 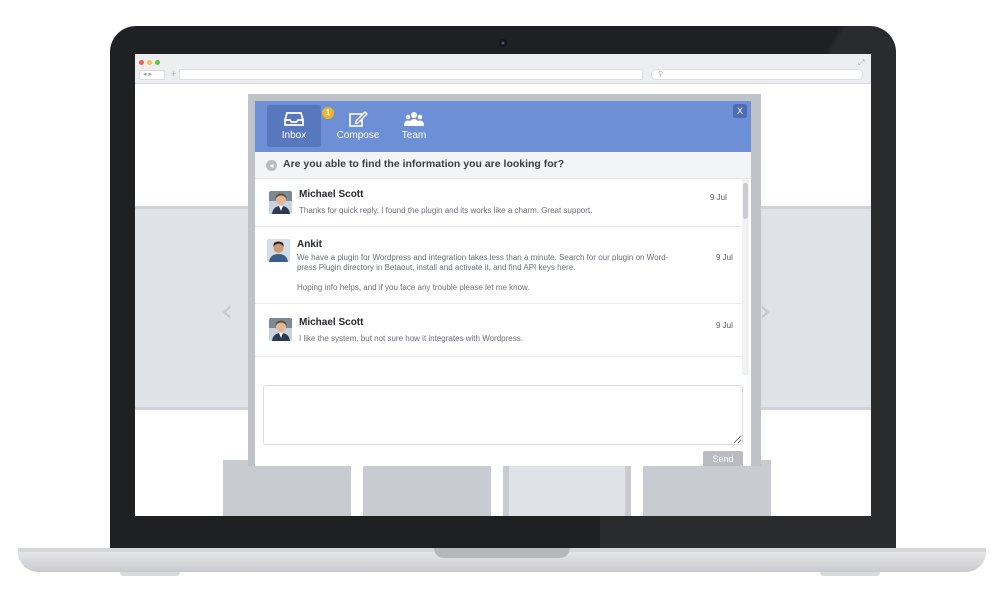 I want to click on search-icon: ⚲, so click(x=661, y=74).